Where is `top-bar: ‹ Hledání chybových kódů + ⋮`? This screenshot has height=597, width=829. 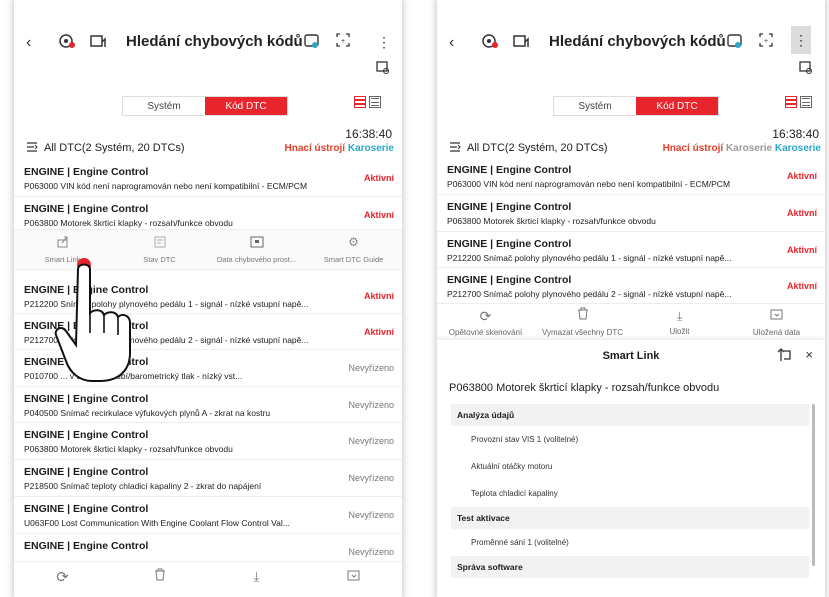 top-bar: ‹ Hledání chybových kódů + ⋮ is located at coordinates (631, 41).